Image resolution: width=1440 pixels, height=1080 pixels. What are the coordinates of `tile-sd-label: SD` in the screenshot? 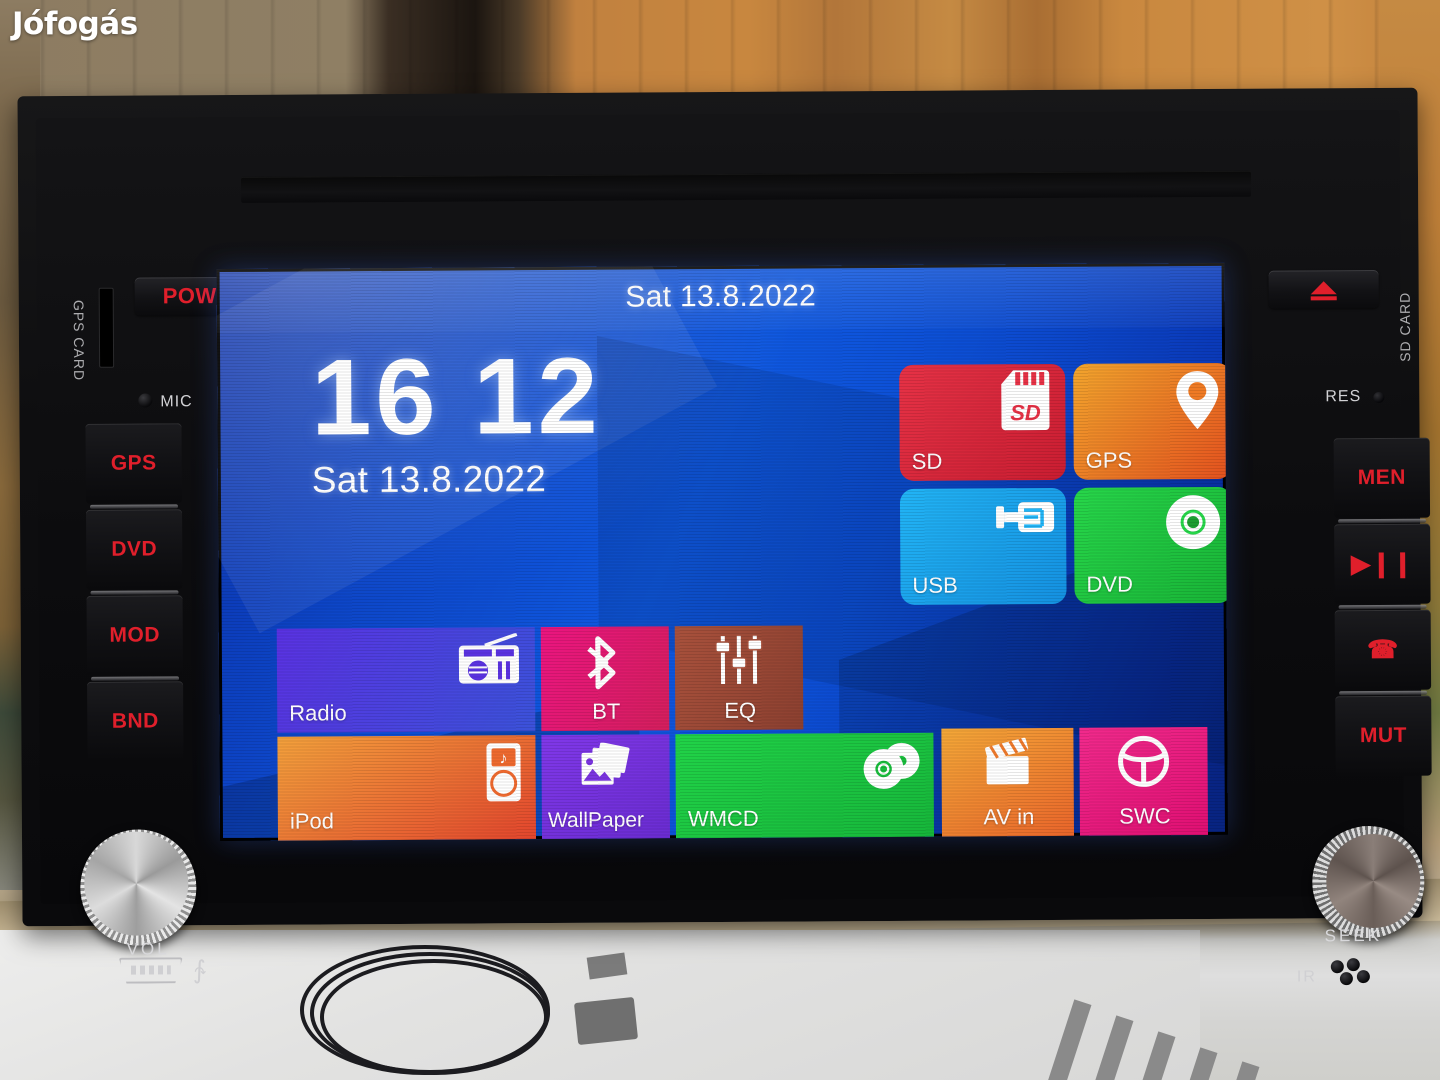 It's located at (927, 461).